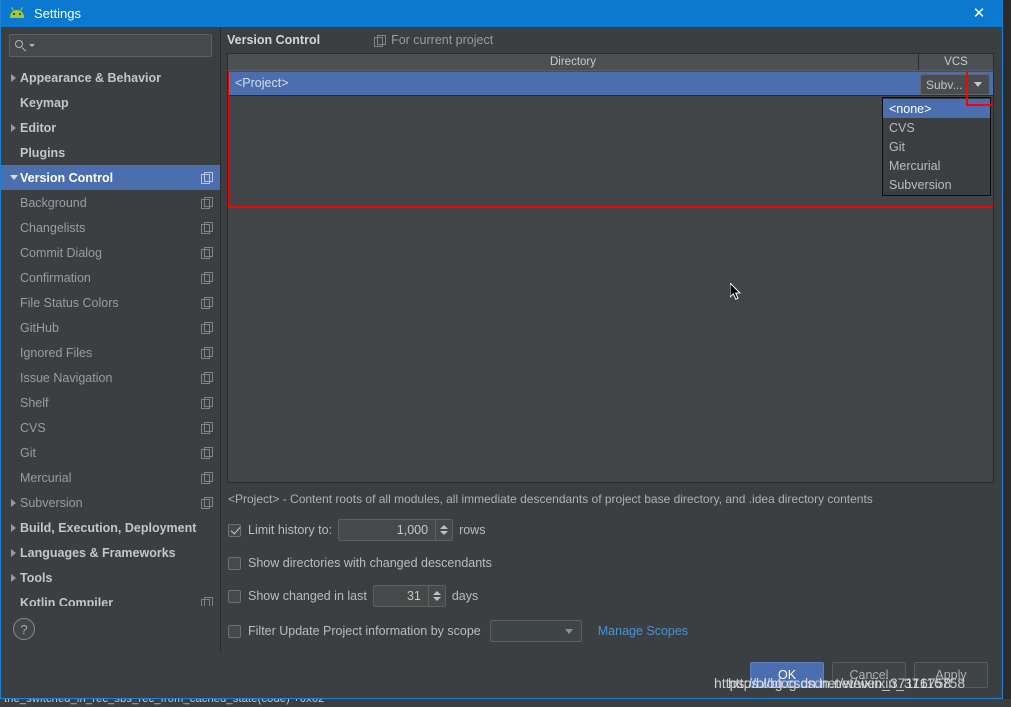 This screenshot has width=1011, height=707. I want to click on vcs-option-cvs: CVS, so click(936, 127).